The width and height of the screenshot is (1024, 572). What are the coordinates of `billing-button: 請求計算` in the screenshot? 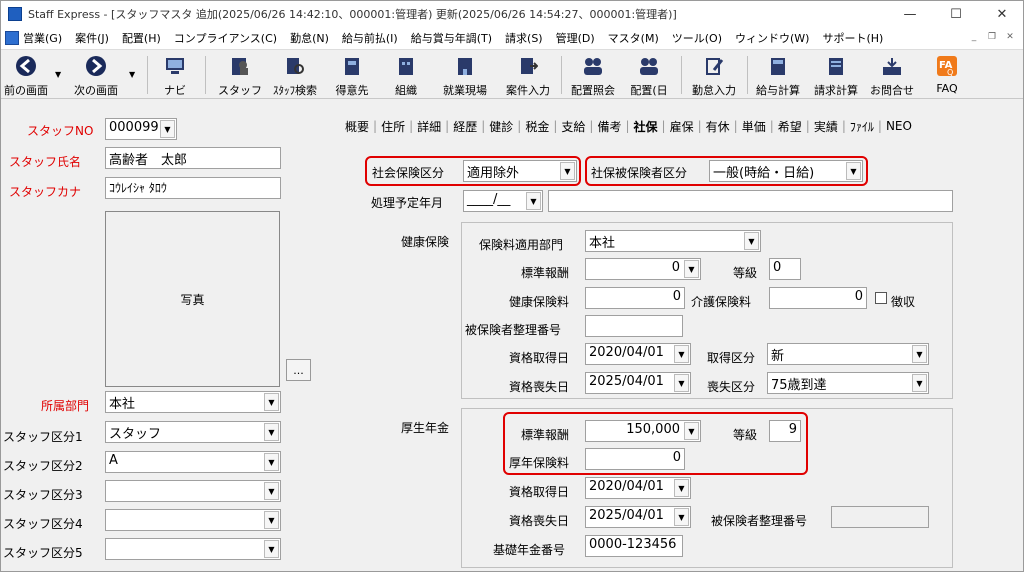 It's located at (836, 75).